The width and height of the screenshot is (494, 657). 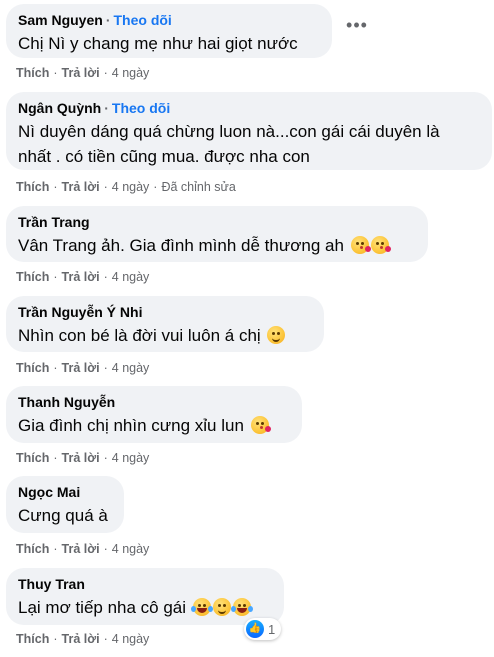 I want to click on comment-text: Vân Trang ảh. Gia đình mình dễ thương ah, so click(x=217, y=245).